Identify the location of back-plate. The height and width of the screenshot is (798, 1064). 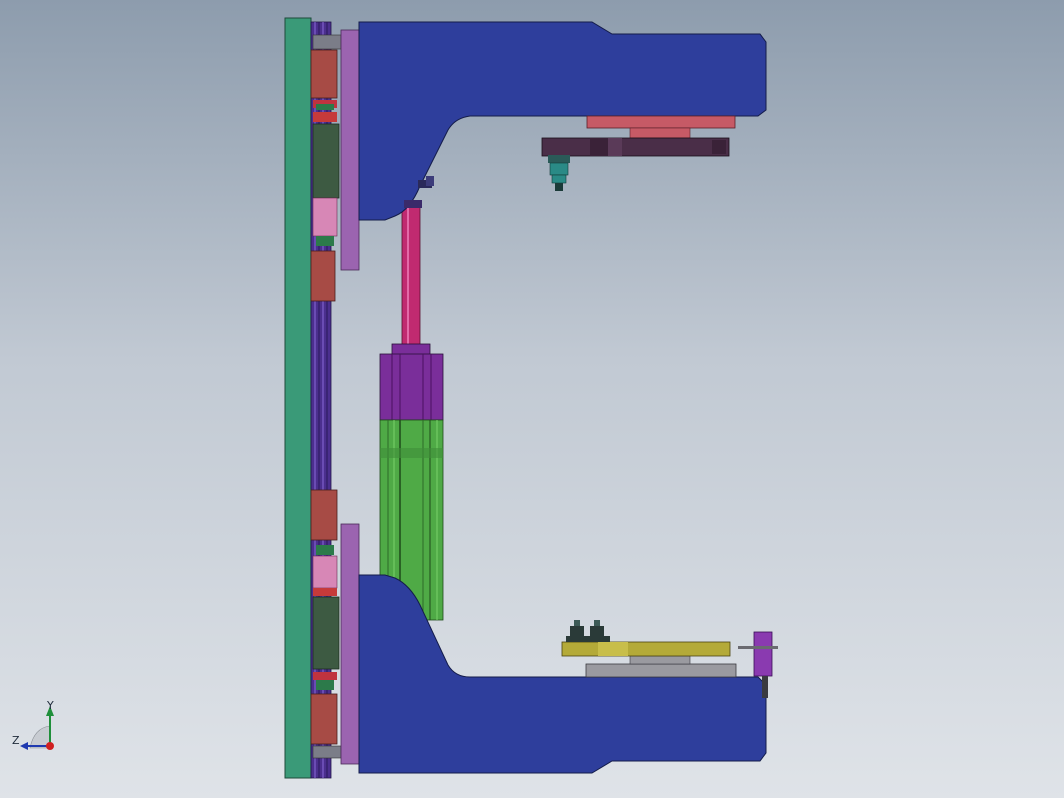
(298, 398).